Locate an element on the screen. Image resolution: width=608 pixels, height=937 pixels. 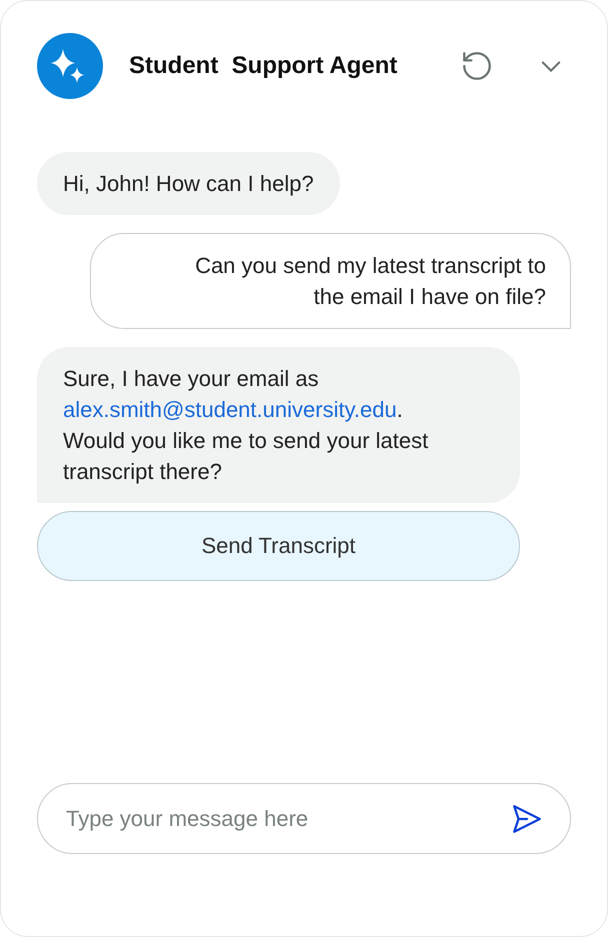
agent-title: Student Support Agent is located at coordinates (263, 66).